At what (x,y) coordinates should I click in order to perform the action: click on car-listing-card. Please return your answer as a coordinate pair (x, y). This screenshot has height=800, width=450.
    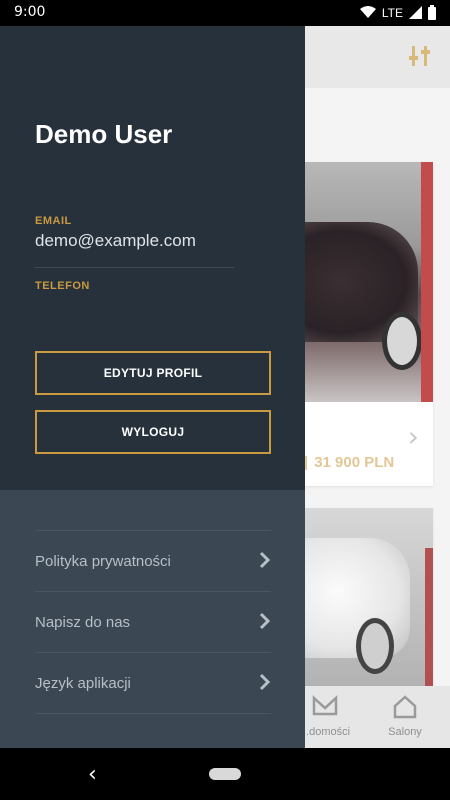
    Looking at the image, I should click on (361, 603).